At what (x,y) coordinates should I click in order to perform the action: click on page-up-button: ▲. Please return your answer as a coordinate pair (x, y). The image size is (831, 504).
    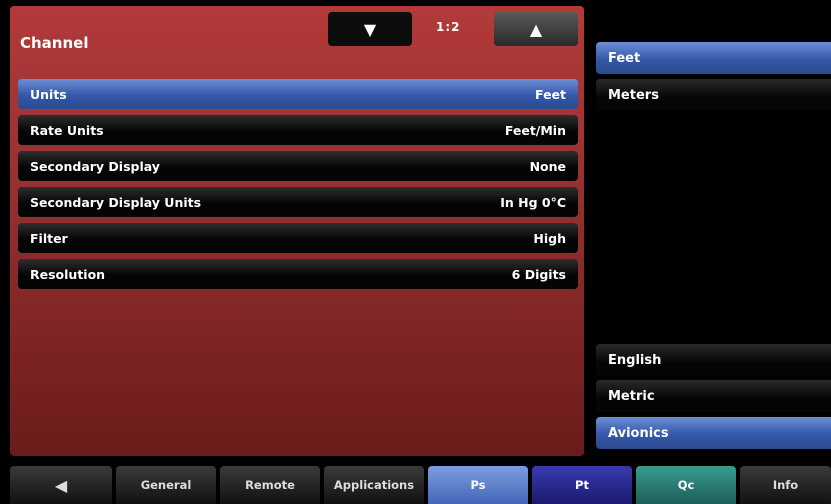
    Looking at the image, I should click on (536, 29).